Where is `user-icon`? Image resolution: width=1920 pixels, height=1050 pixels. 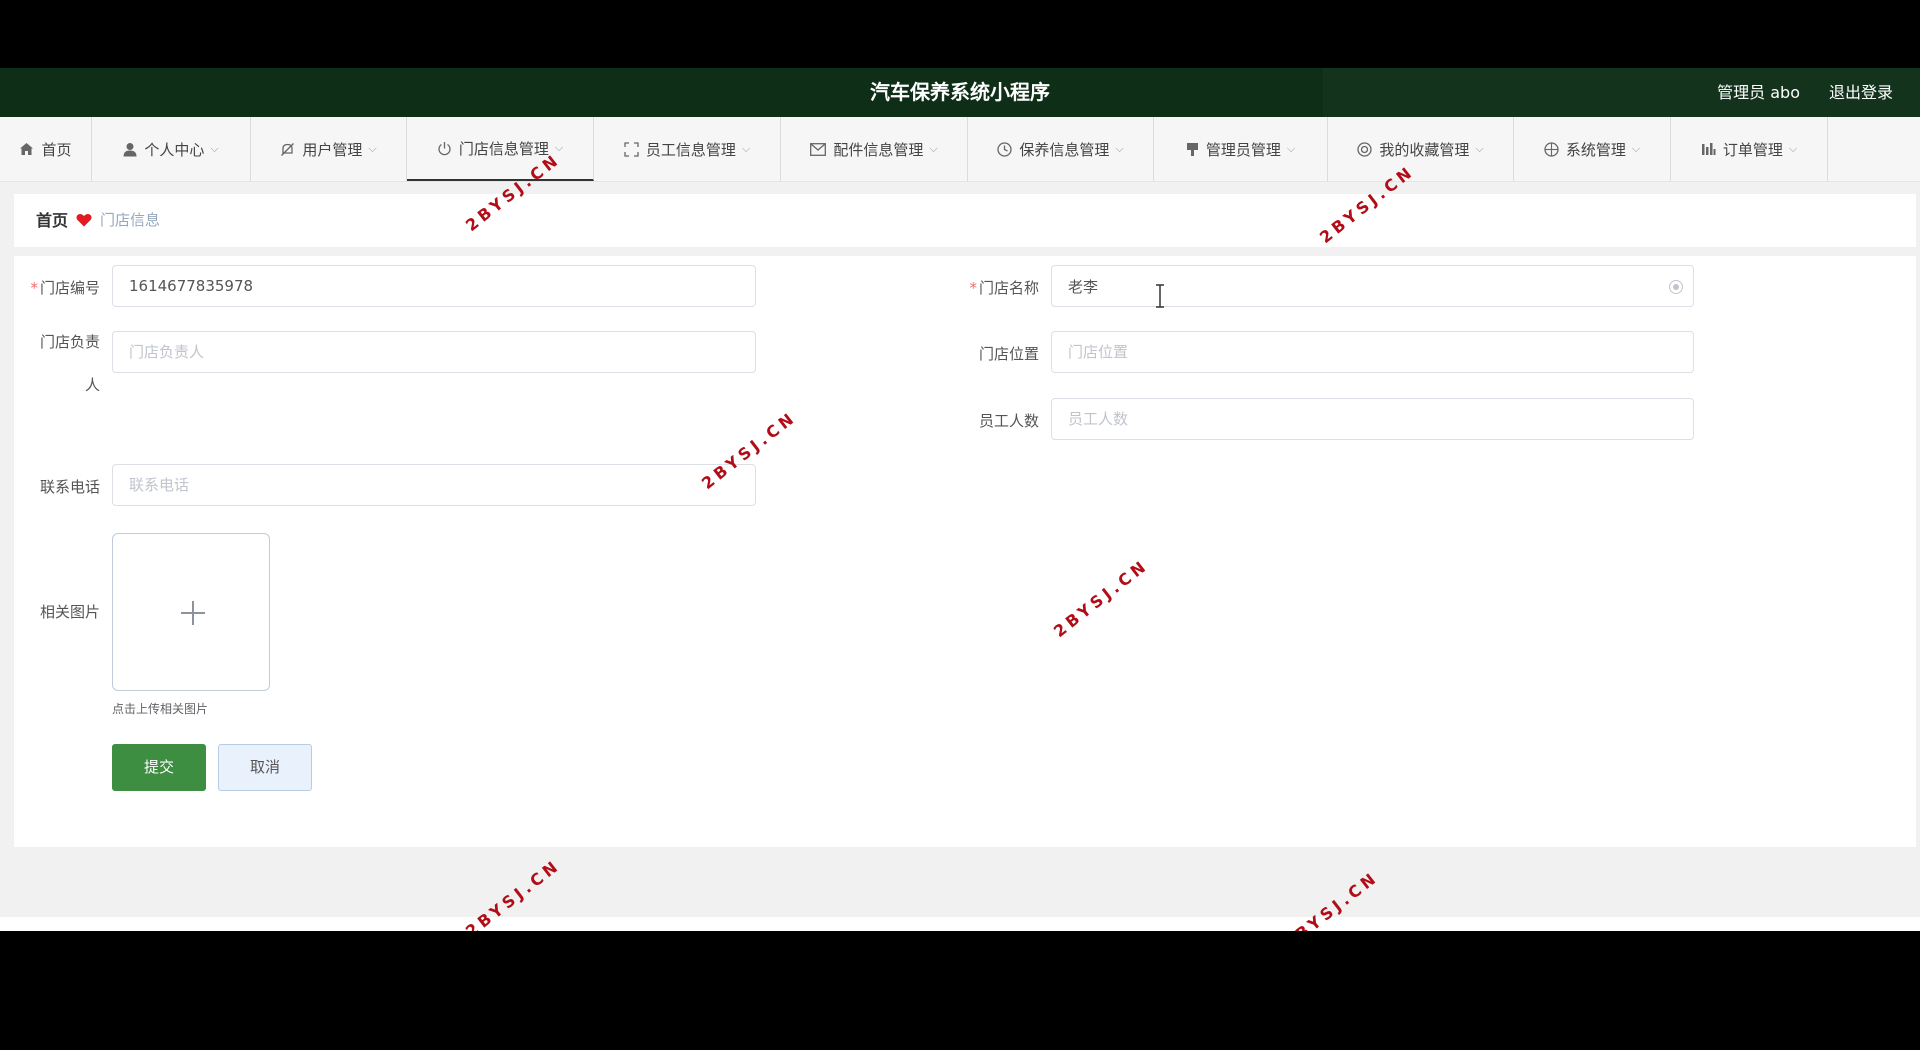 user-icon is located at coordinates (130, 149).